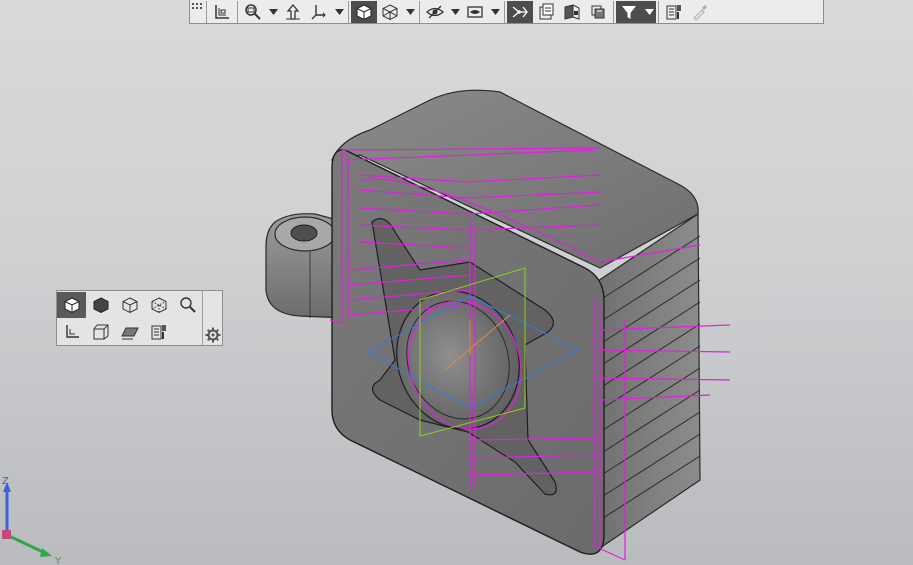  I want to click on view-toolbar, so click(506, 12).